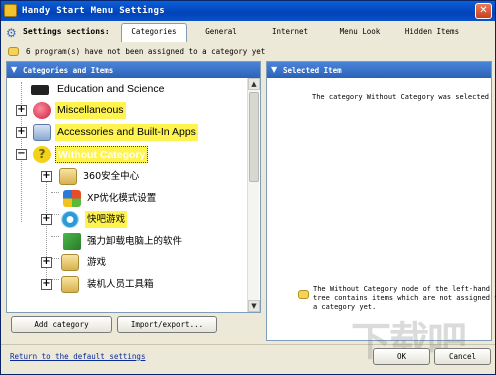 The image size is (496, 375). Describe the element at coordinates (66, 31) in the screenshot. I see `sections-label: Settings sections:` at that location.